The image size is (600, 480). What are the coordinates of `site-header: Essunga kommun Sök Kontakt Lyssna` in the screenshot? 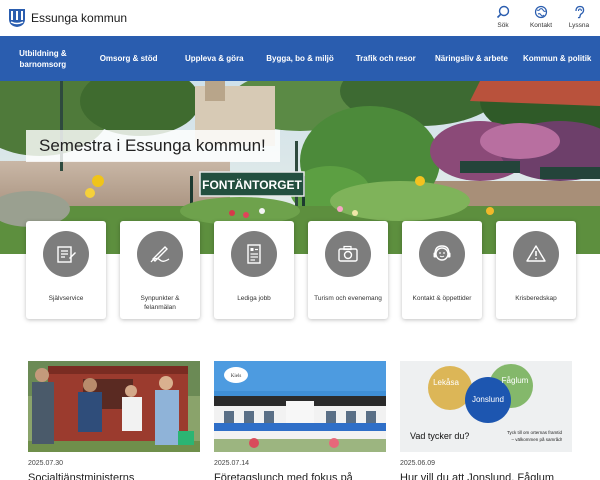 It's located at (300, 18).